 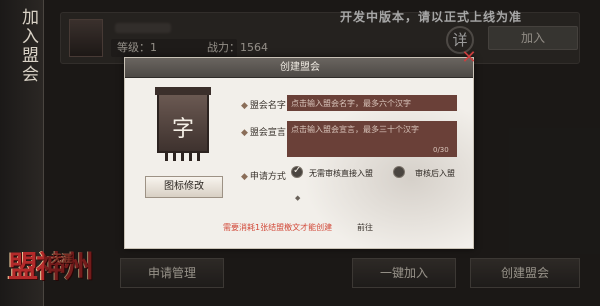 What do you see at coordinates (372, 139) in the screenshot?
I see `alliance-declaration-input` at bounding box center [372, 139].